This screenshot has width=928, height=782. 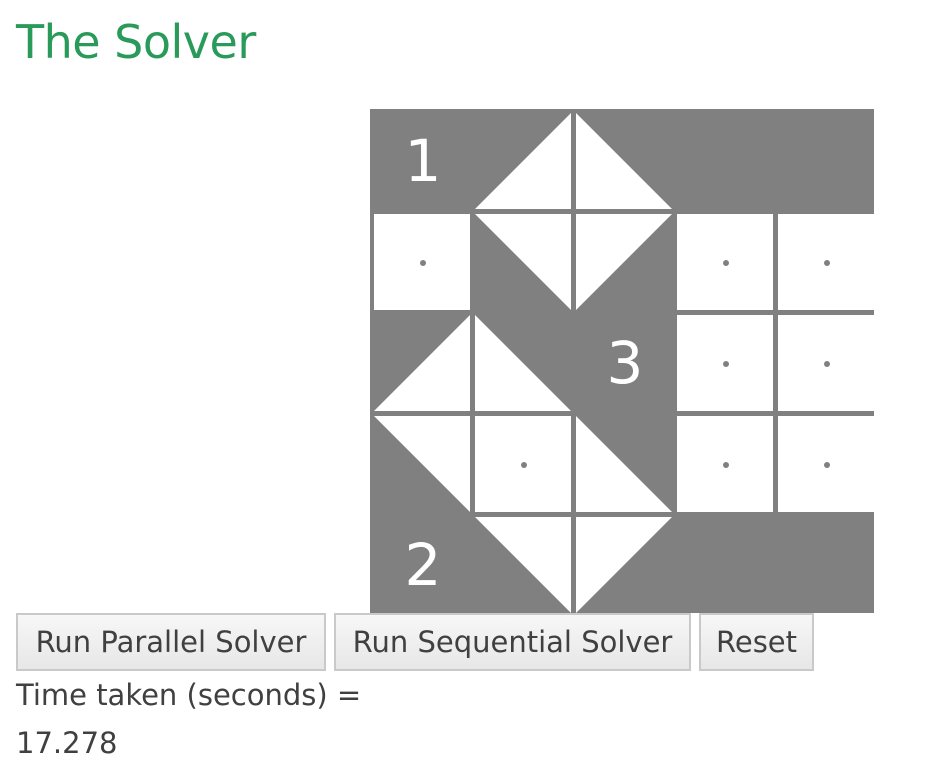 I want to click on clue-number: 2, so click(x=423, y=565).